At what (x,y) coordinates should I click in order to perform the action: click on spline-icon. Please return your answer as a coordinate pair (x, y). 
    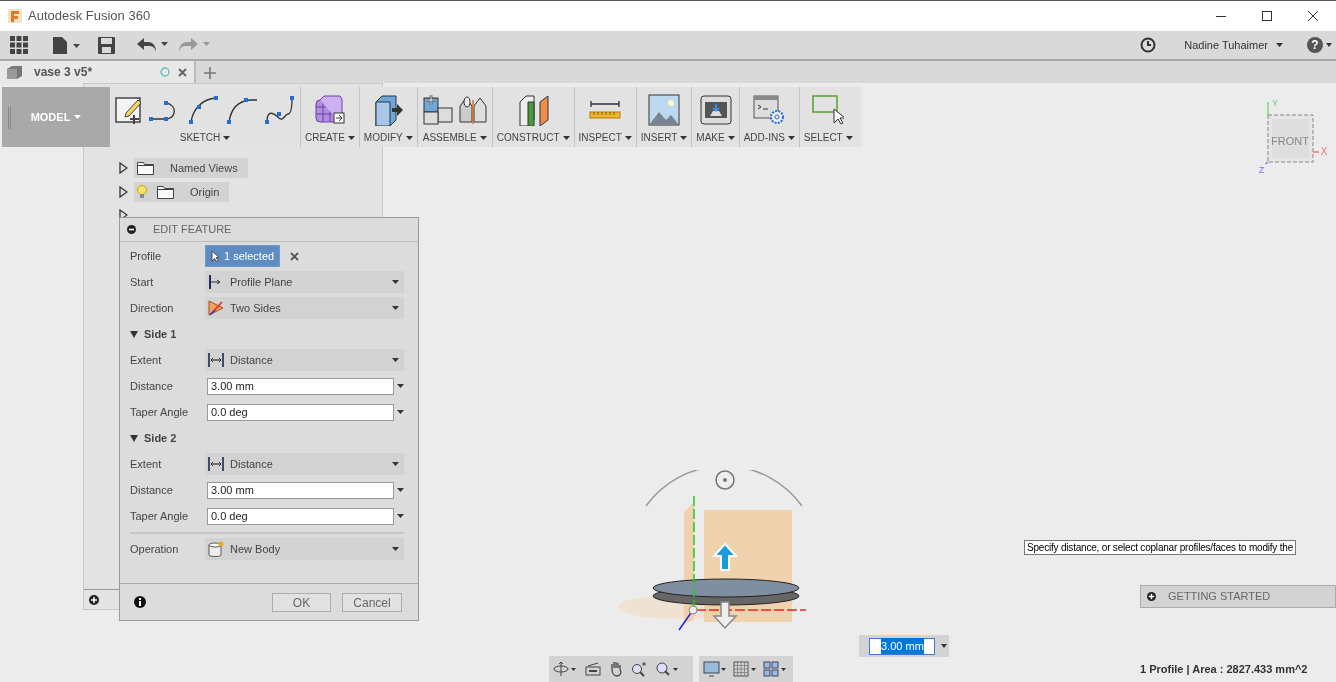
    Looking at the image, I should click on (279, 110).